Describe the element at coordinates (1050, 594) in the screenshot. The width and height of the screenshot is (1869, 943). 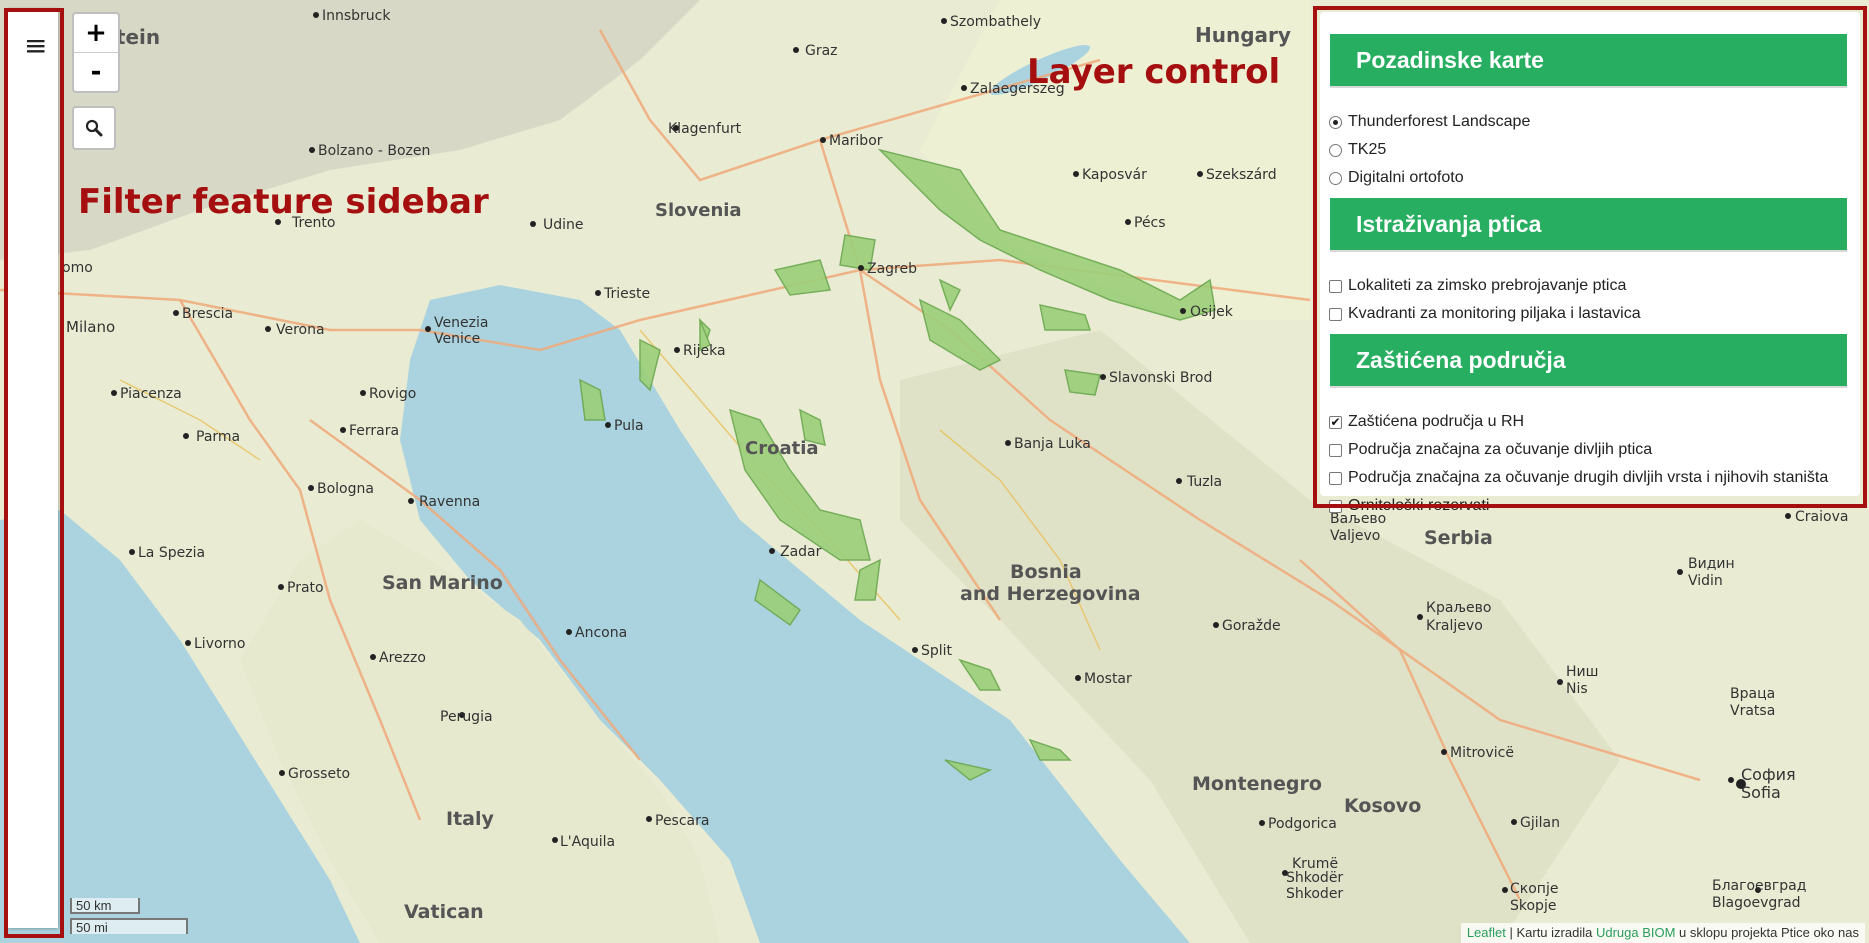
I see `map-label: and Herzegovina` at that location.